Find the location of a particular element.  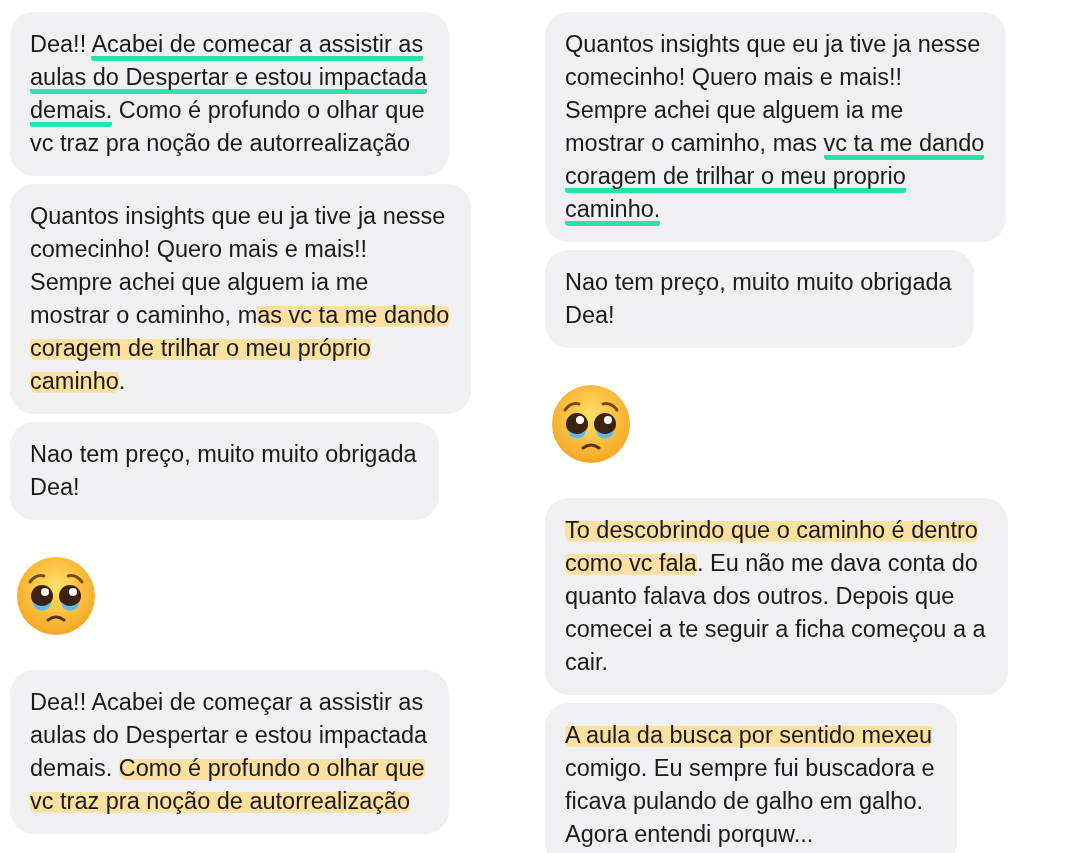

message-text: Quantos insights que eu ja tive ja nesse comecinho! Quero mais e mais!! Sempre achei que alguem ia me mostrar o caminho, mas vc ta me dando coragem de trilhar o meu próprio caminho. is located at coordinates (240, 299).